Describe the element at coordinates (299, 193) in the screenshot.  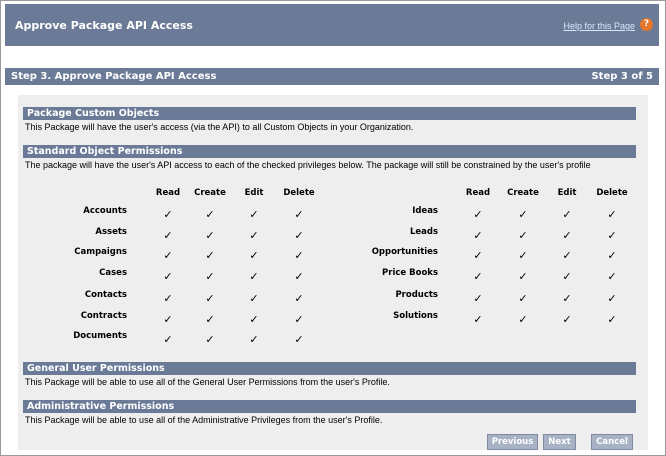
I see `column-header-left: Delete` at that location.